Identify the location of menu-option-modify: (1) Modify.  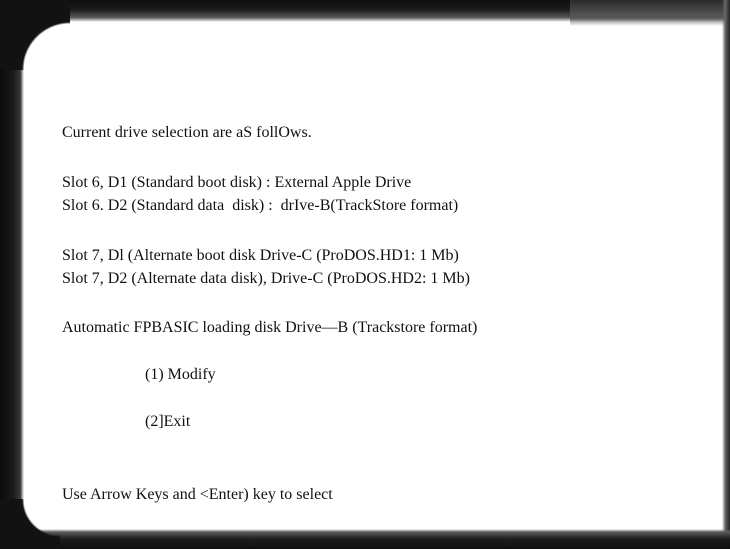
(180, 375).